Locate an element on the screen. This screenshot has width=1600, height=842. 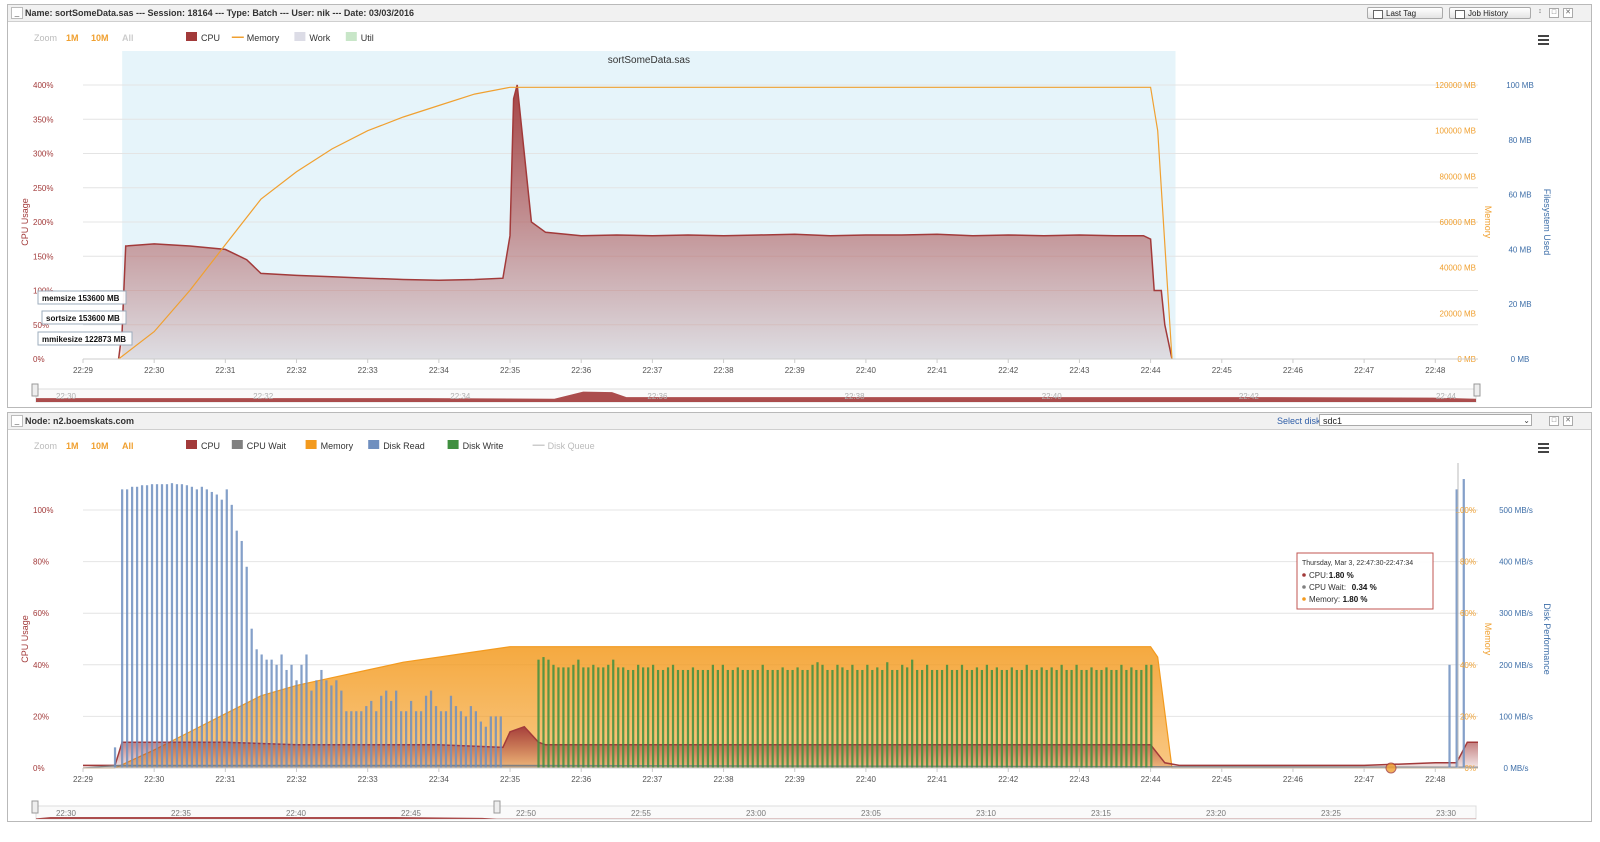
x-tick-label: 22:37 is located at coordinates (652, 370).